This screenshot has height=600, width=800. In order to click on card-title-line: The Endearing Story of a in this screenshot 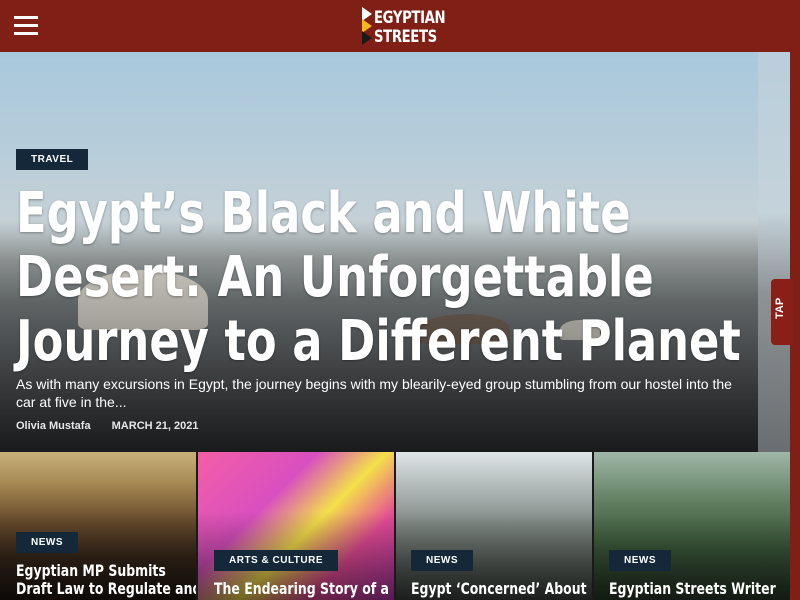, I will do `click(301, 588)`.